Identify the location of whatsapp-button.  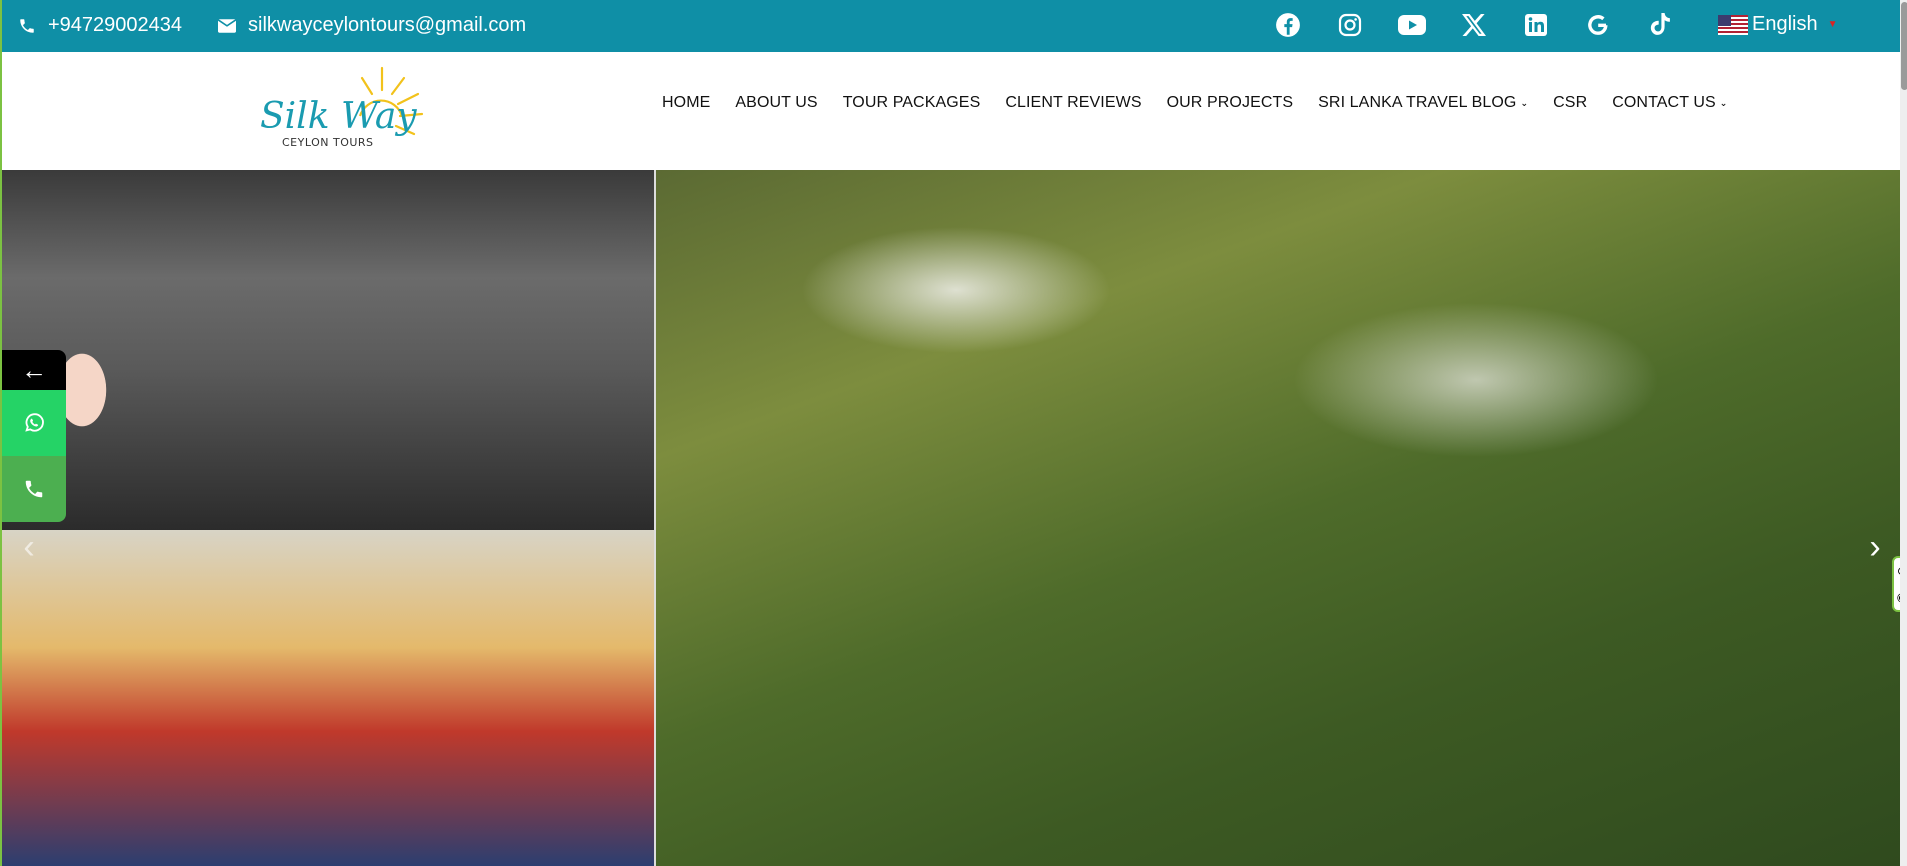
(34, 423).